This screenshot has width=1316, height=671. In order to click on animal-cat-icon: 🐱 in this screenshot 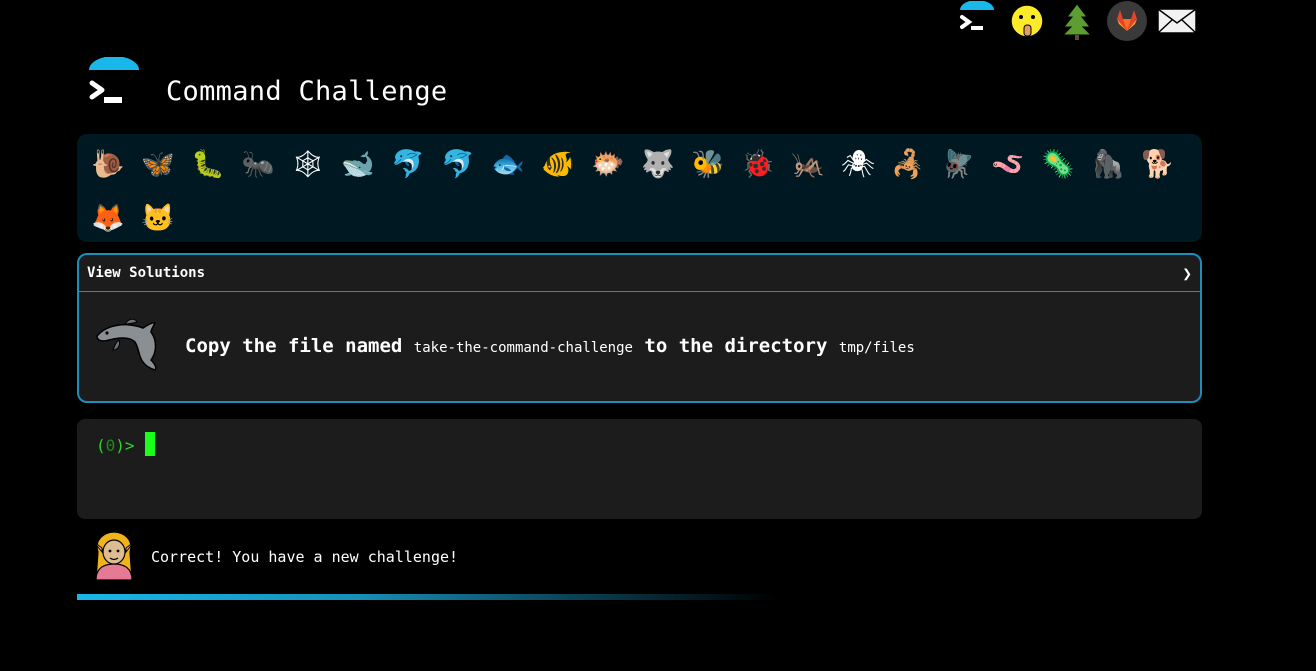, I will do `click(158, 218)`.